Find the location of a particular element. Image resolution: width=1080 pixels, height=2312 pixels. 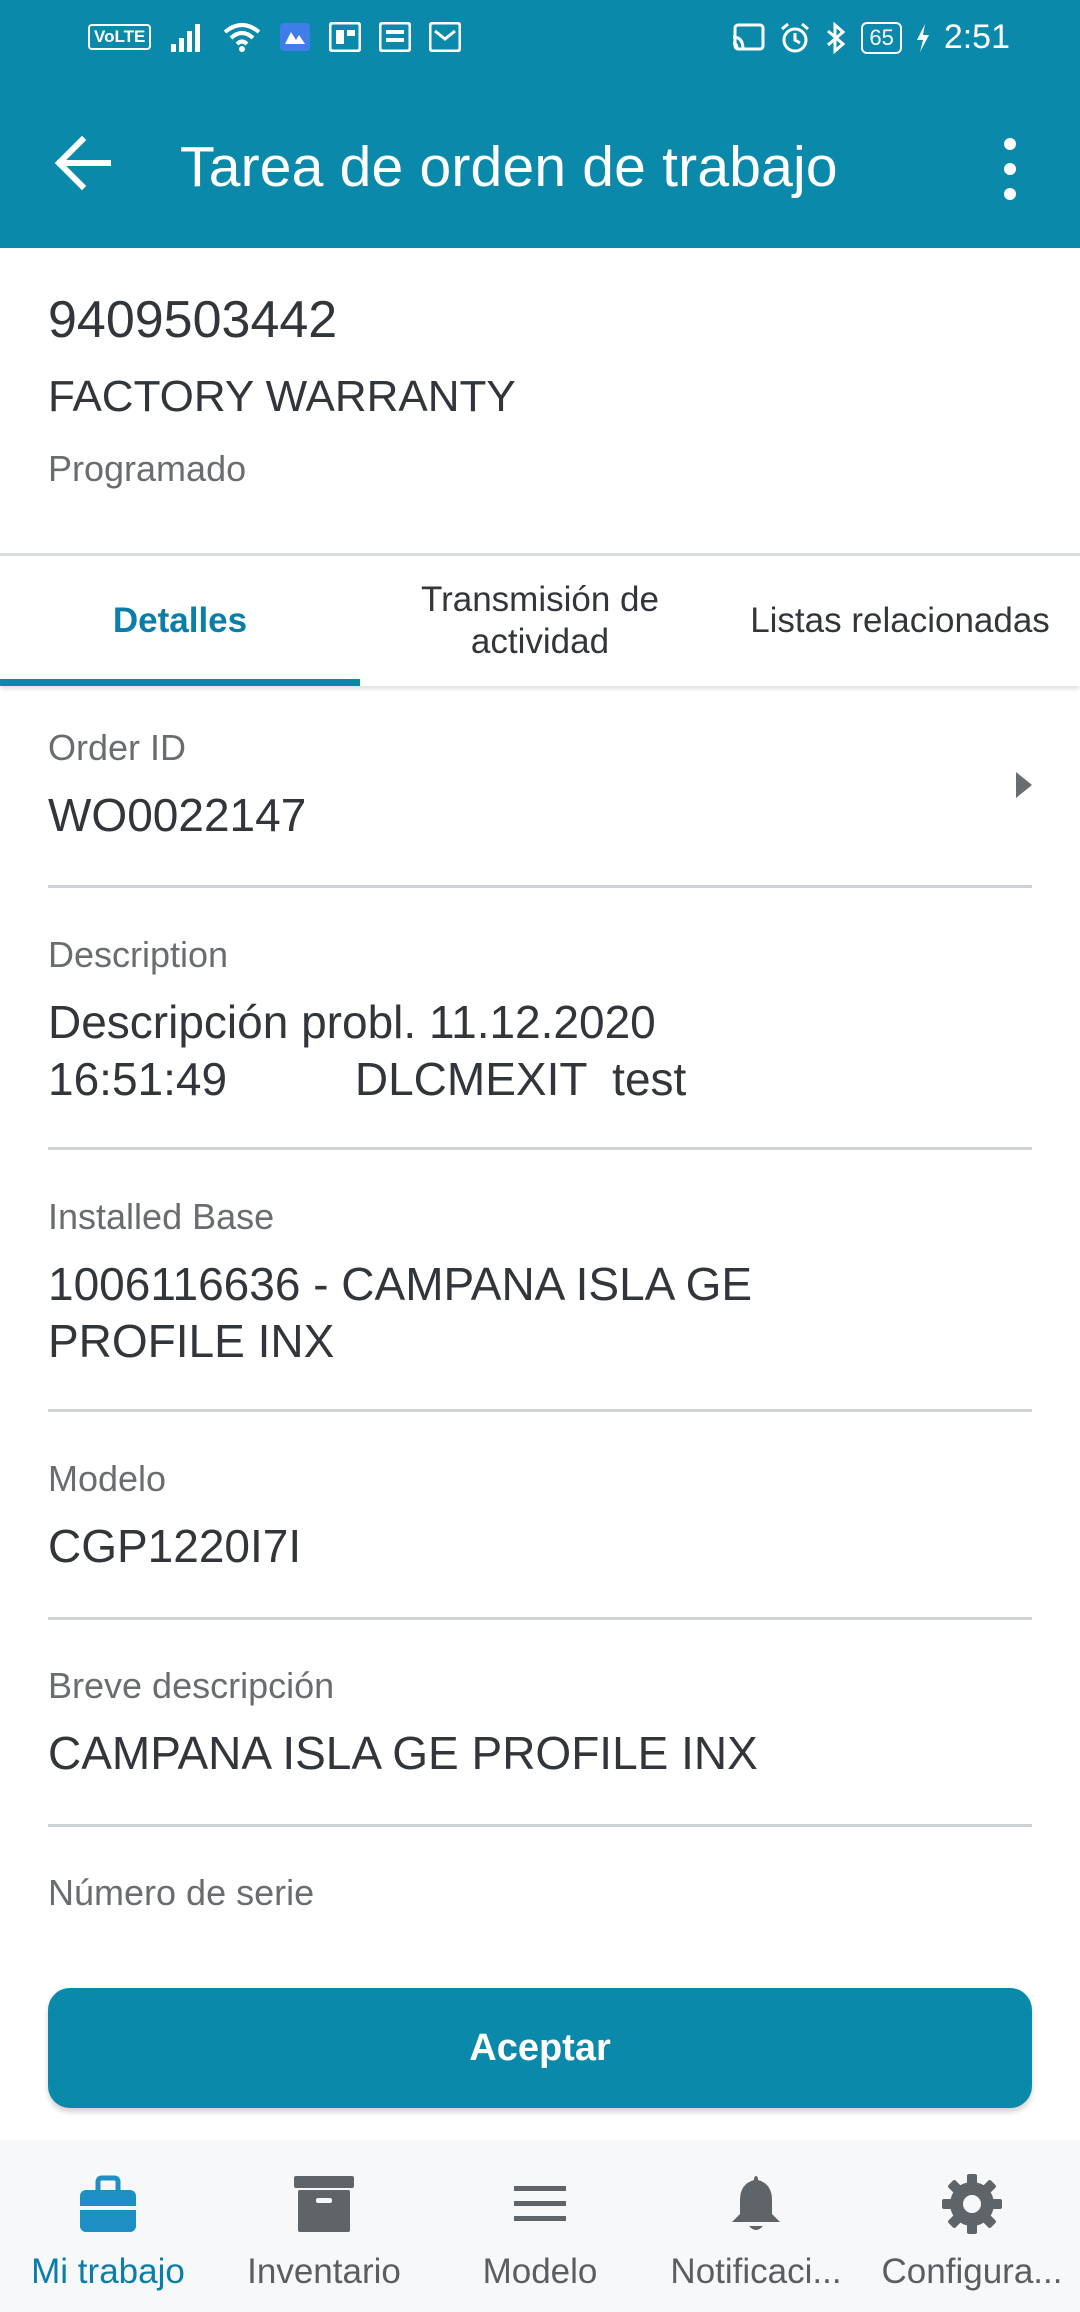

chevron-right-icon is located at coordinates (1024, 785).